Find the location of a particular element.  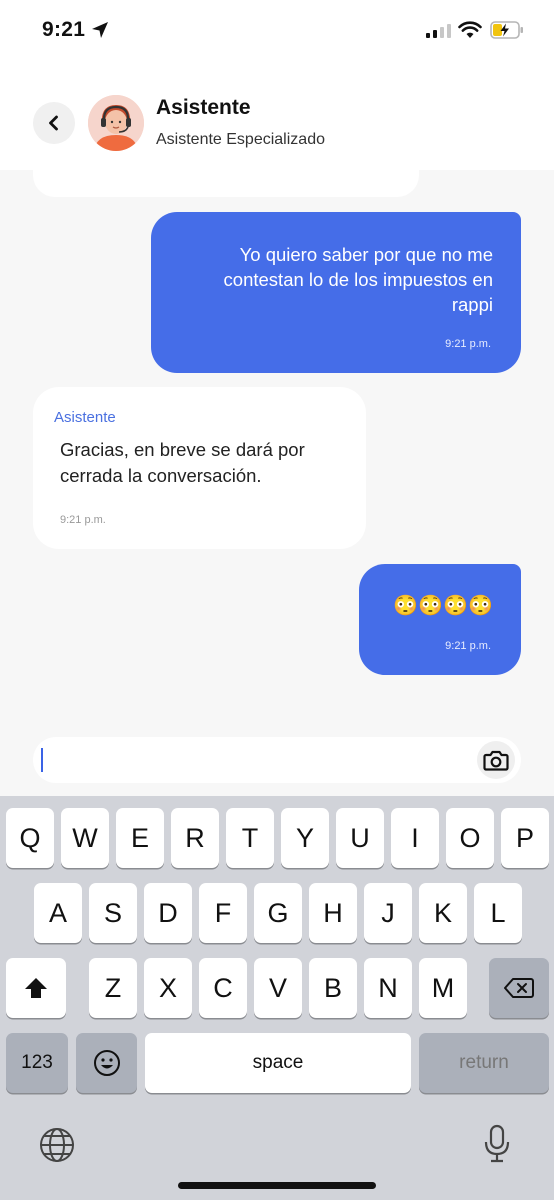

key-a: A is located at coordinates (58, 913).